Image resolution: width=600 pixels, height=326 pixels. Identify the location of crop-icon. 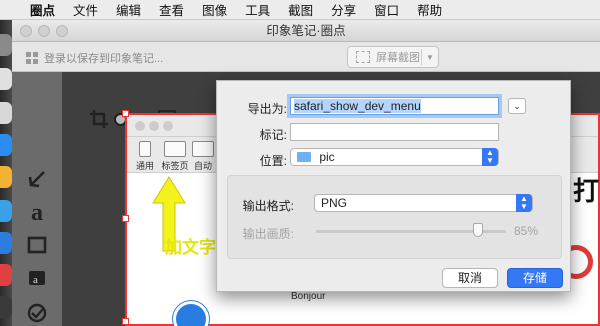
(99, 120).